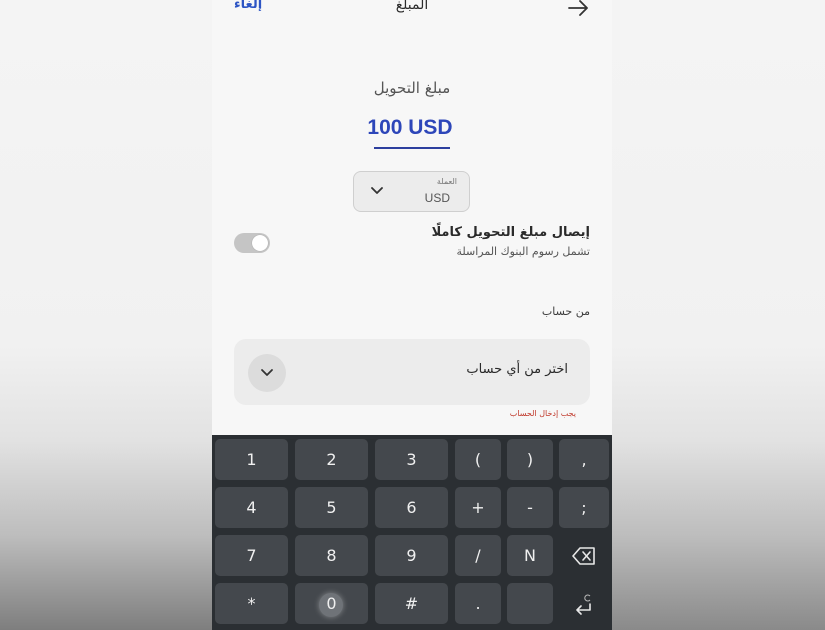 The image size is (825, 630). Describe the element at coordinates (584, 507) in the screenshot. I see `key-semicolon: ;` at that location.